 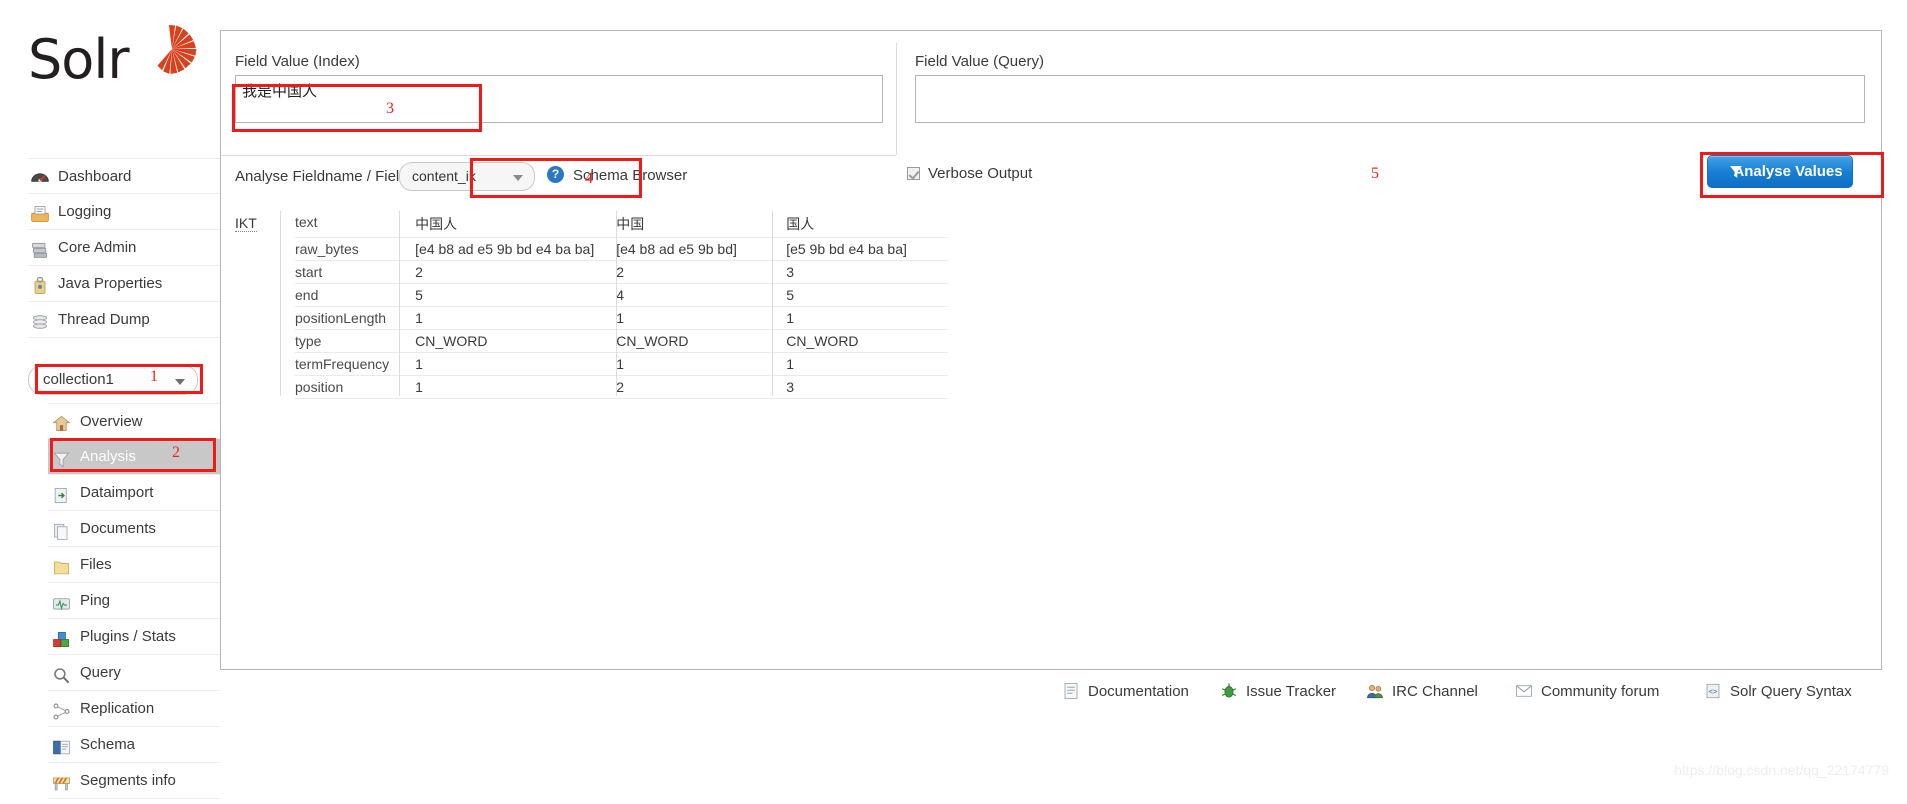 I want to click on footer-link-issue-tracker: Issue Tracker, so click(x=1278, y=691).